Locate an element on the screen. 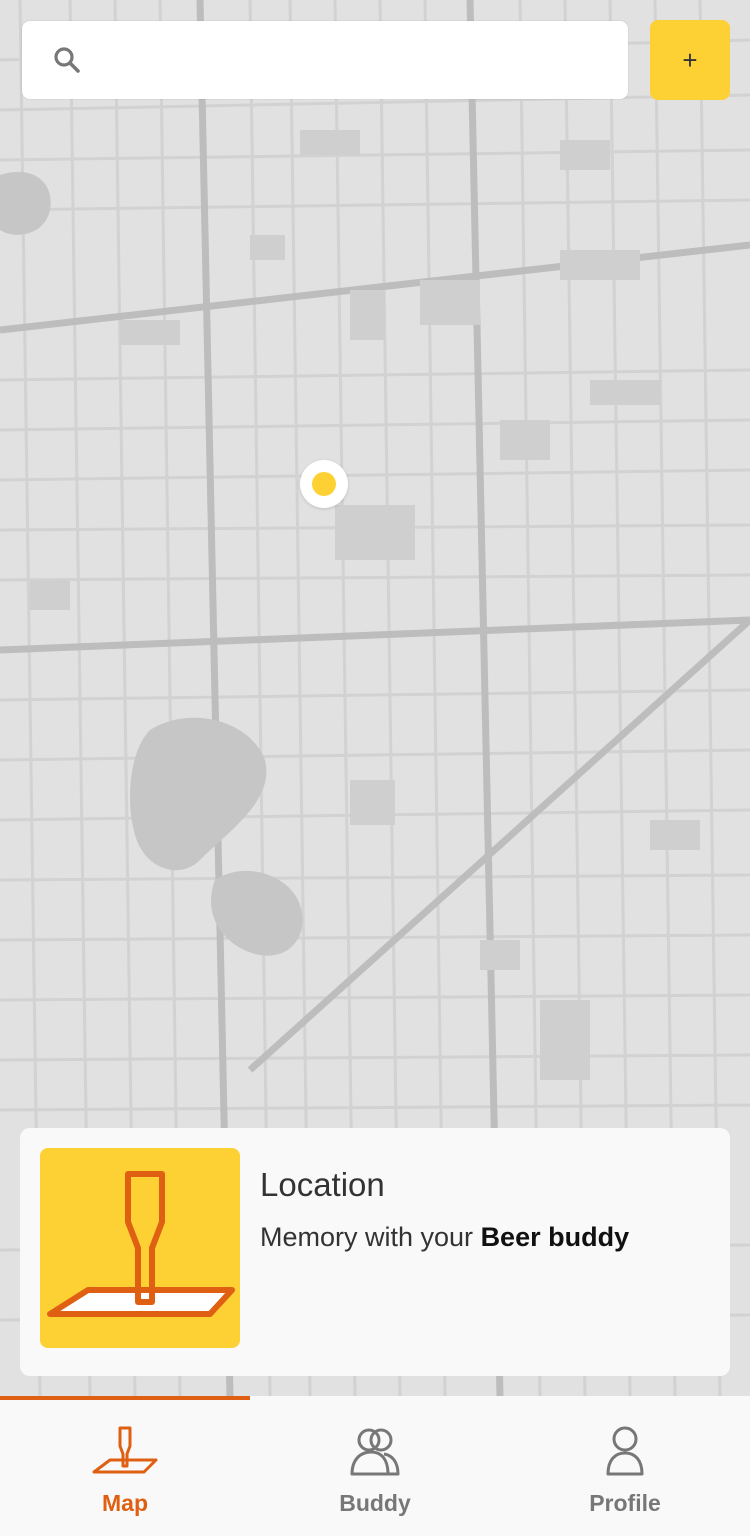 This screenshot has width=750, height=1536. tab-buddy: Buddy is located at coordinates (375, 1466).